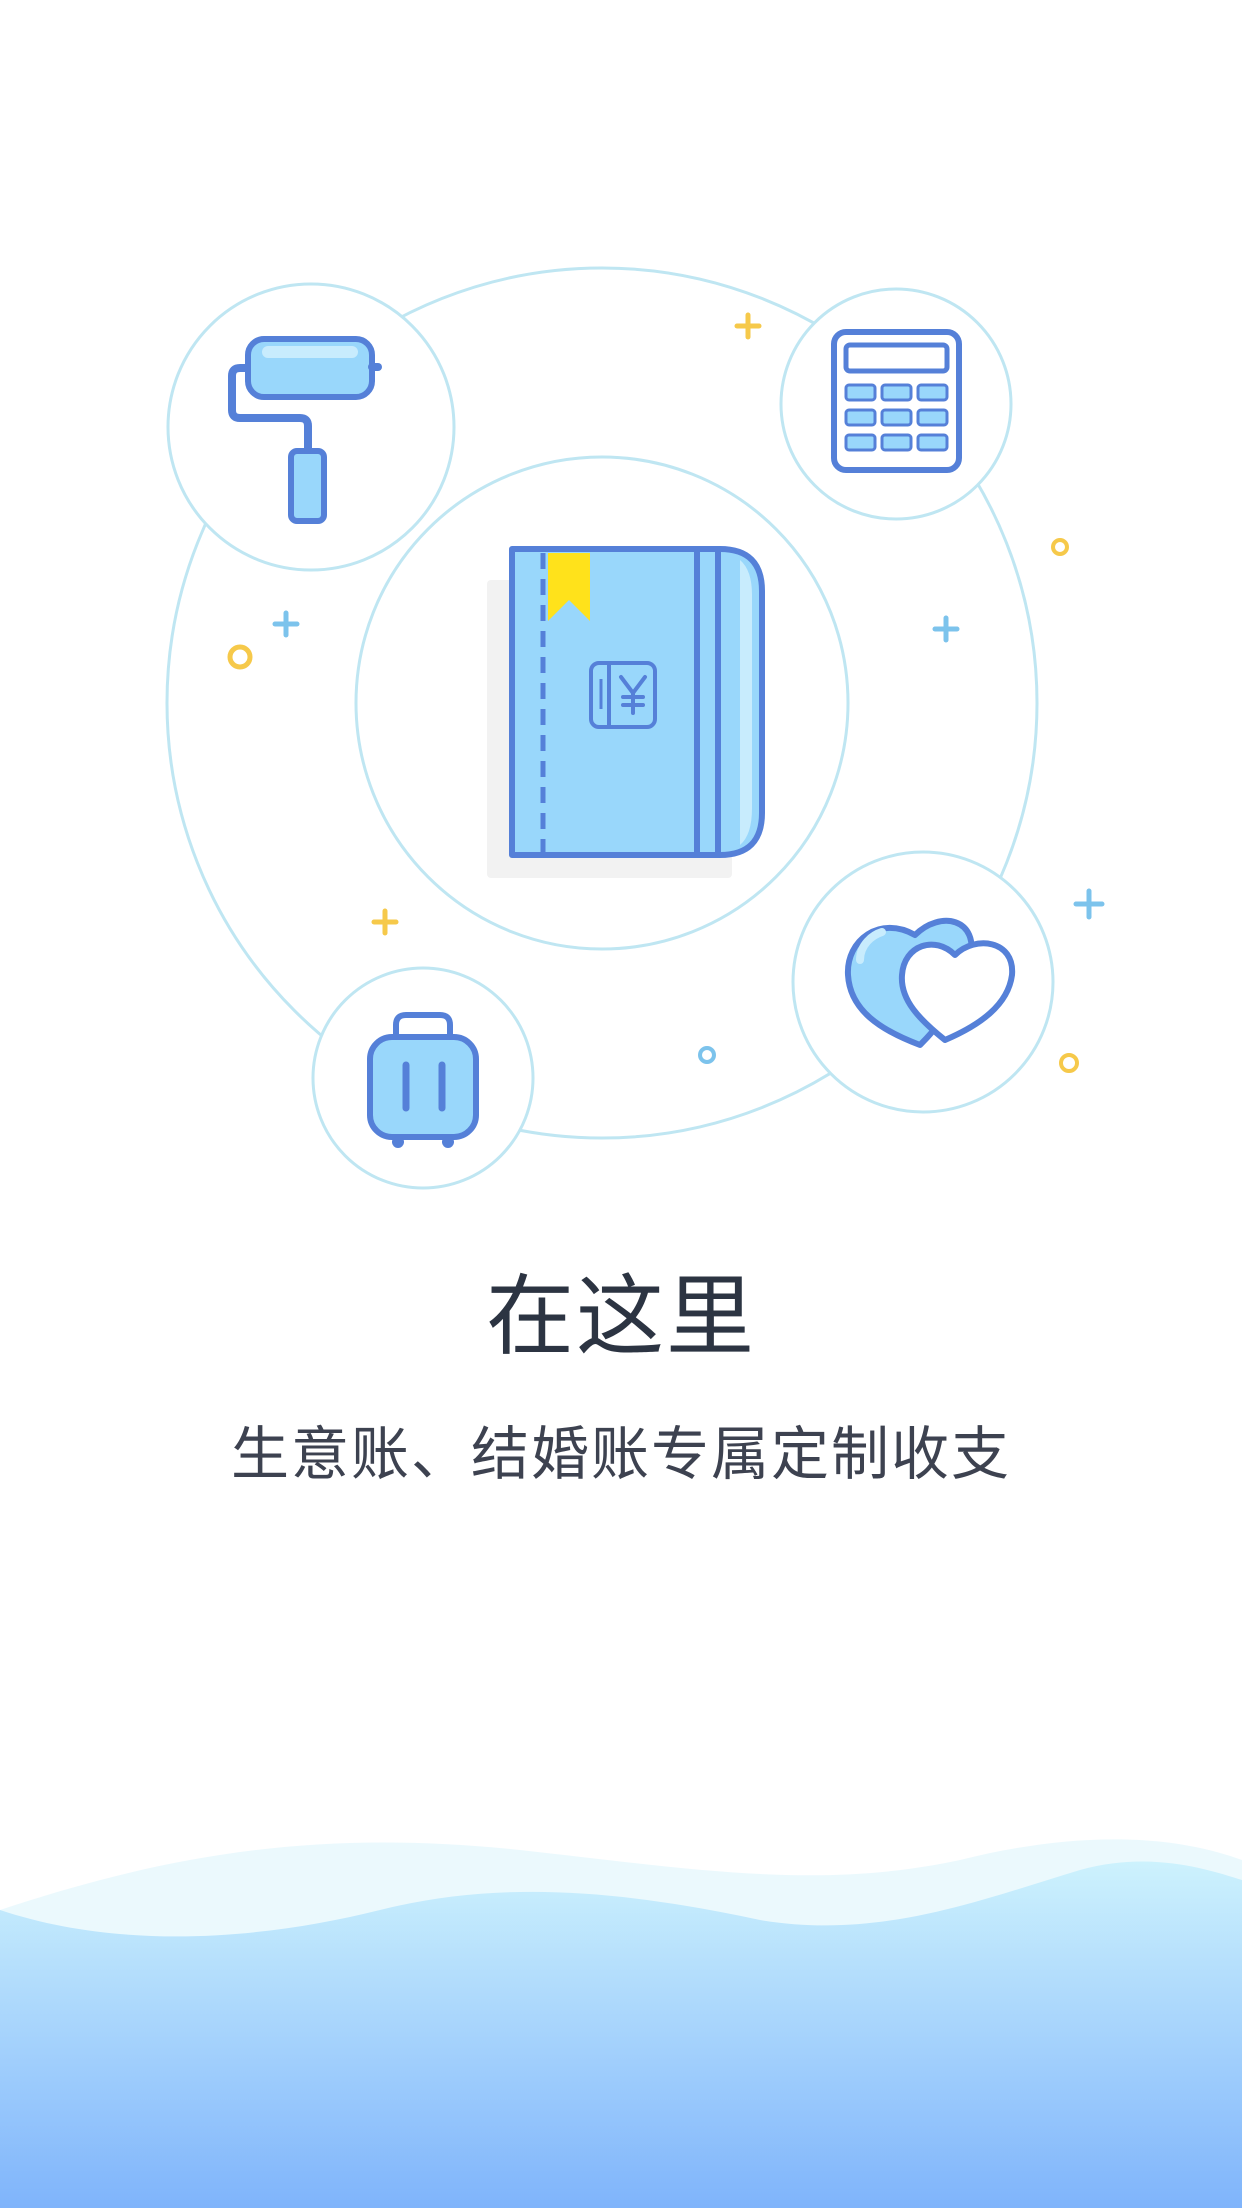 This screenshot has width=1242, height=2208. I want to click on page-title: 在这里, so click(620, 1316).